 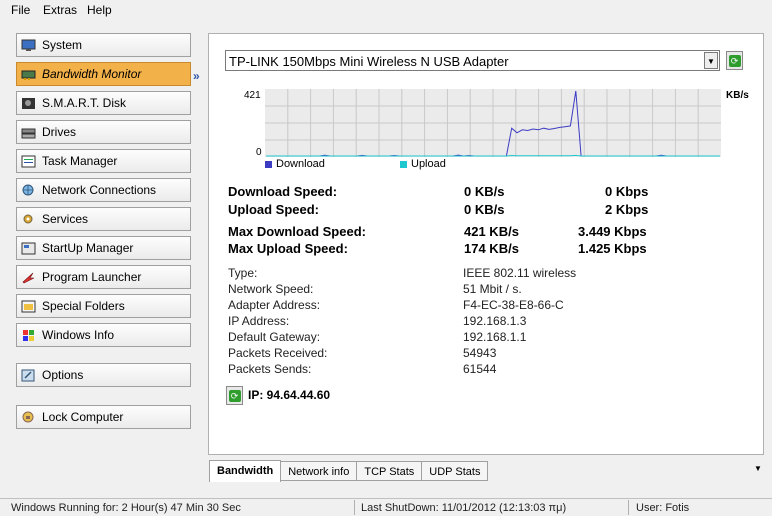 I want to click on tab-bandwidth: Bandwidth, so click(x=245, y=471).